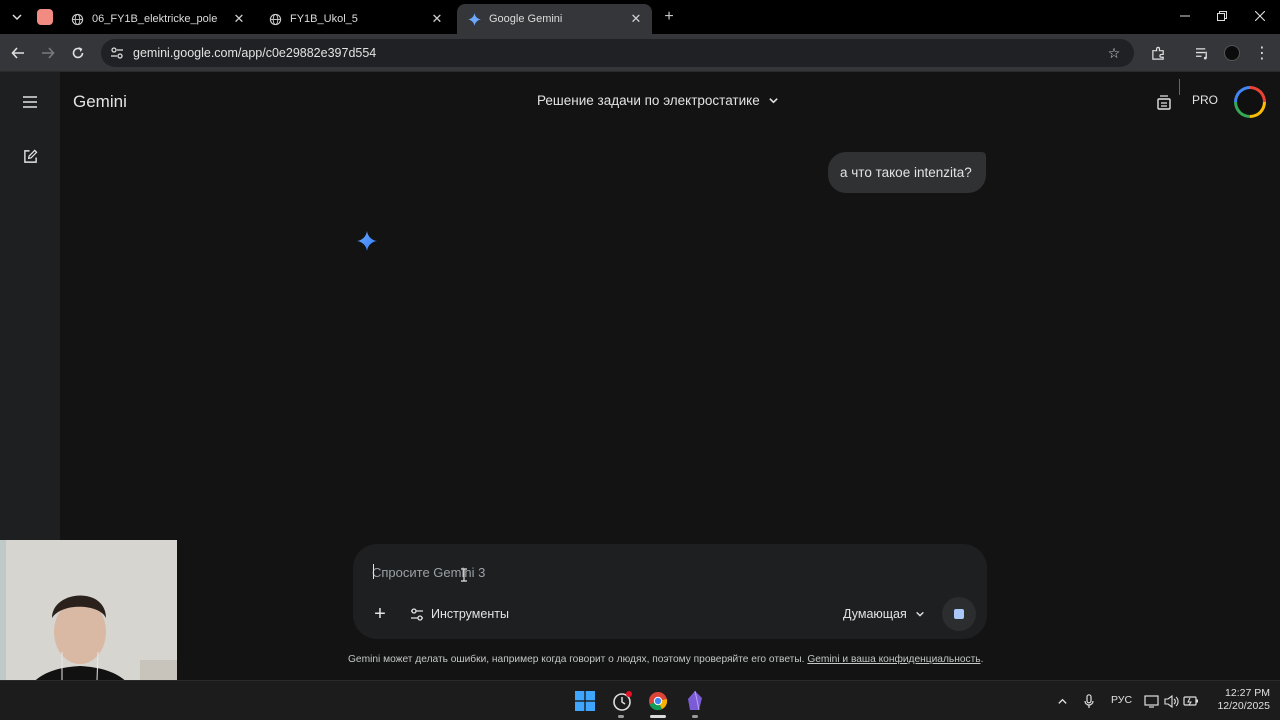  What do you see at coordinates (373, 571) in the screenshot?
I see `text-caret` at bounding box center [373, 571].